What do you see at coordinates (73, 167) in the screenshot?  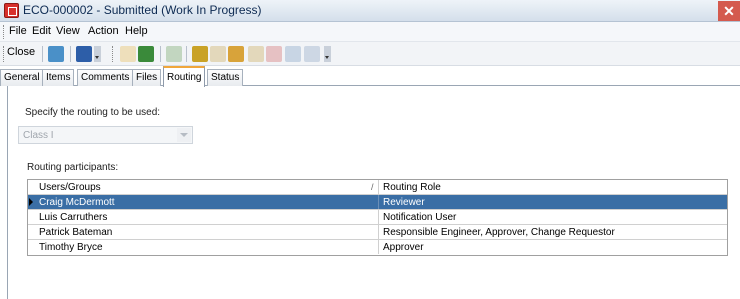 I see `routing-participants-label: Routing participants:` at bounding box center [73, 167].